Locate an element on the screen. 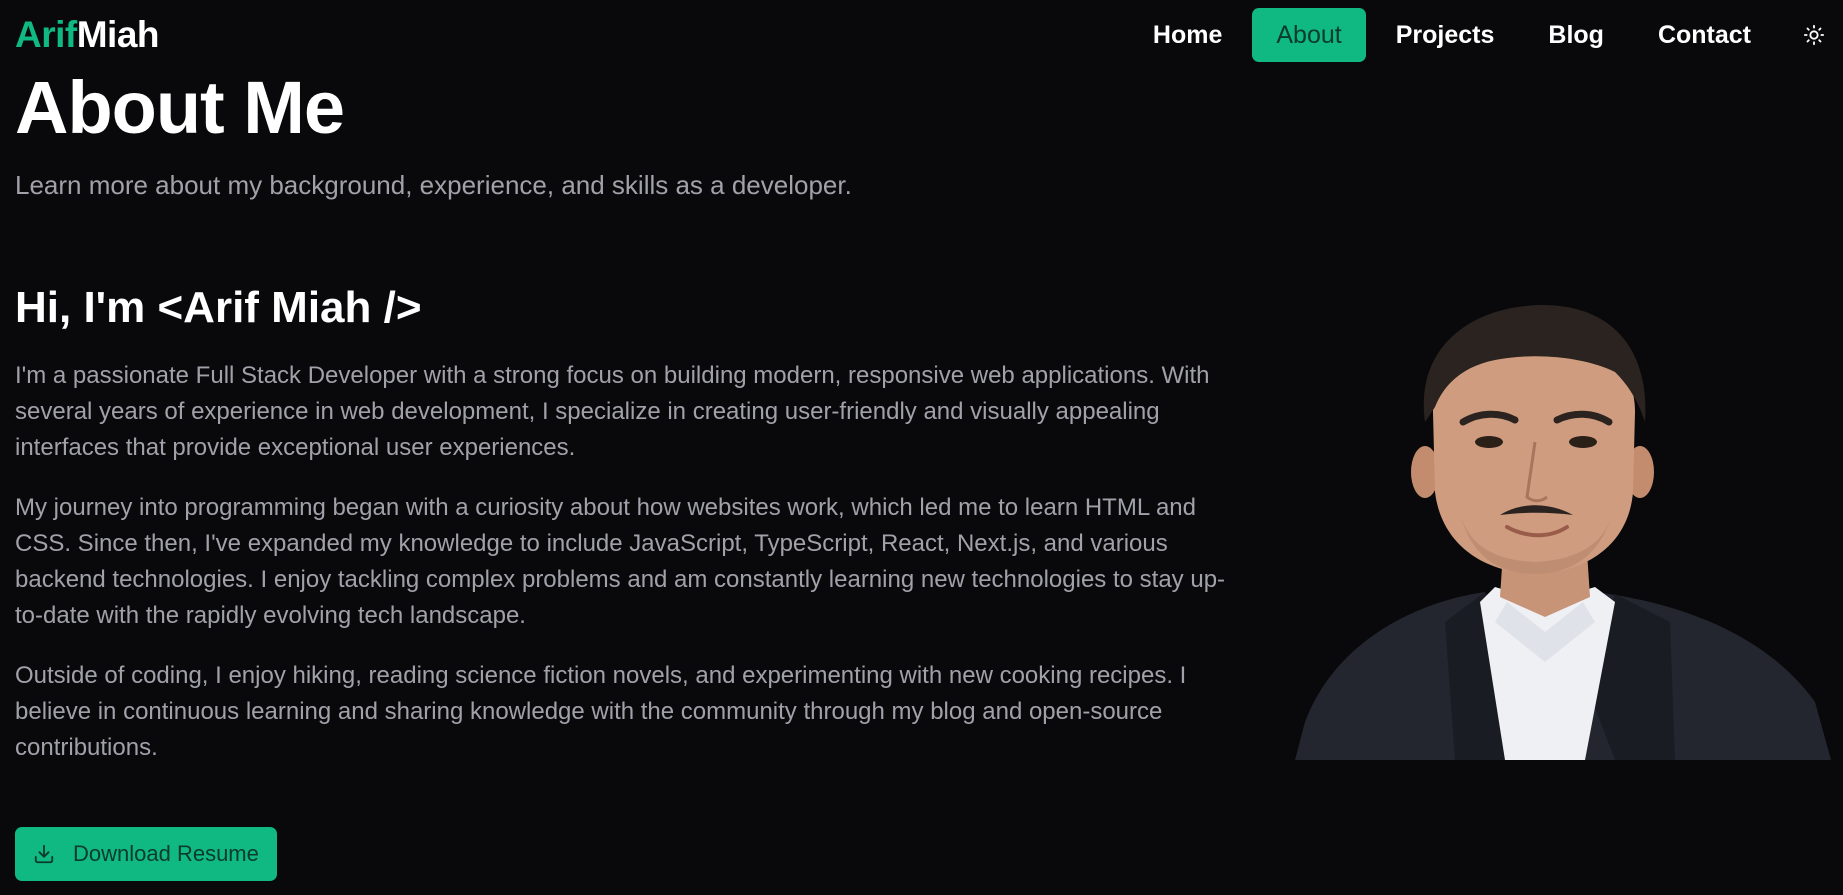 The height and width of the screenshot is (895, 1843). theme-toggle-button is located at coordinates (1814, 35).